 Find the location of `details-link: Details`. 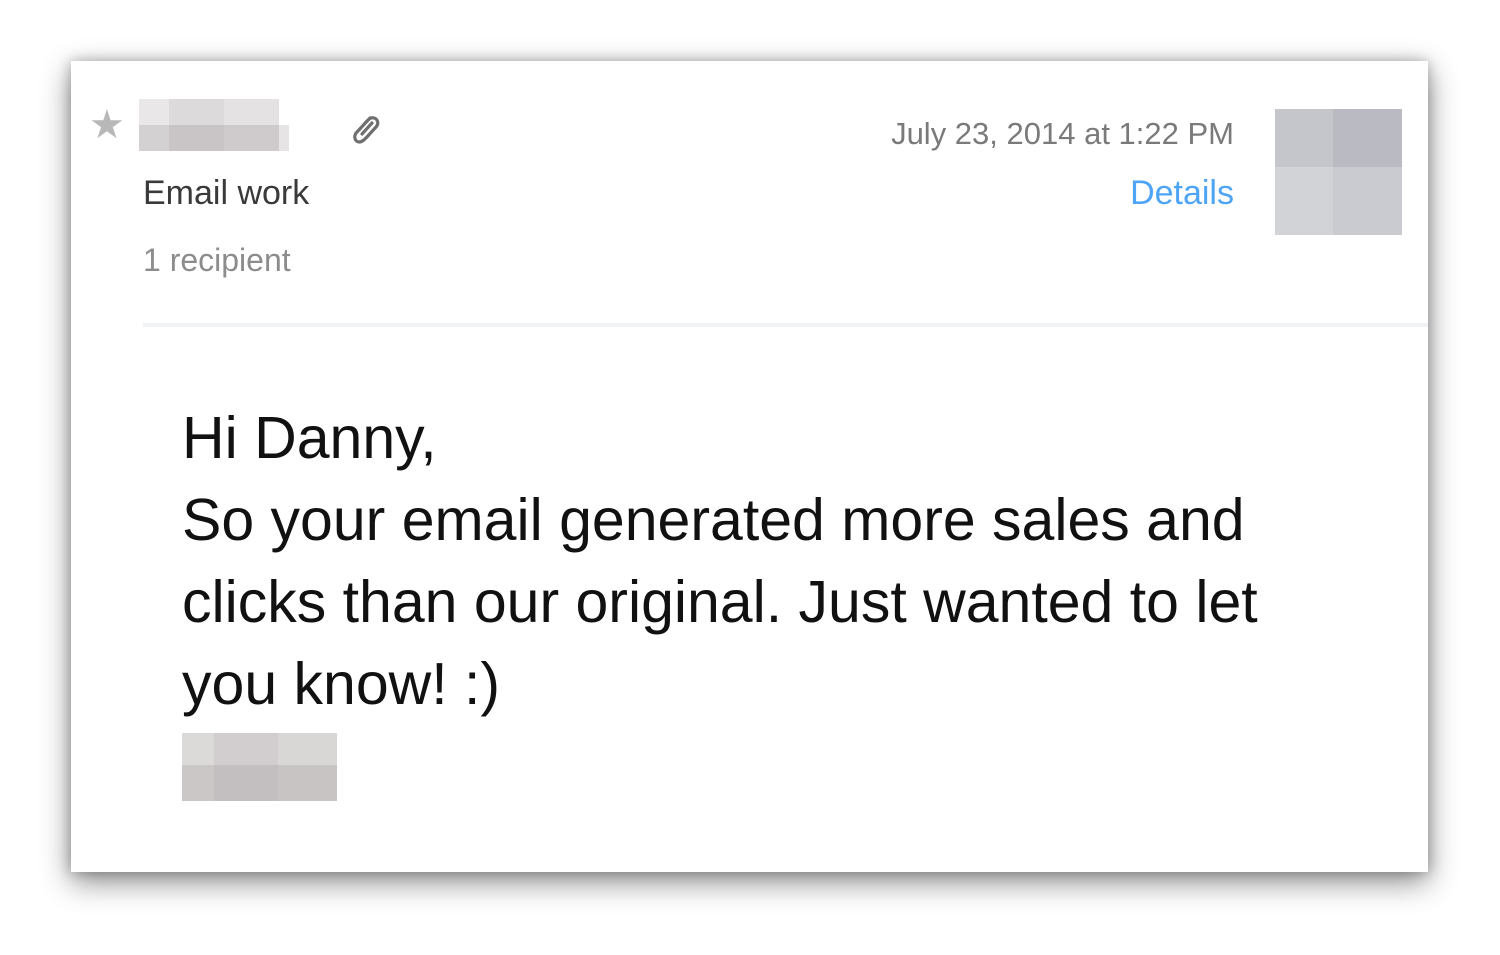

details-link: Details is located at coordinates (1182, 193).